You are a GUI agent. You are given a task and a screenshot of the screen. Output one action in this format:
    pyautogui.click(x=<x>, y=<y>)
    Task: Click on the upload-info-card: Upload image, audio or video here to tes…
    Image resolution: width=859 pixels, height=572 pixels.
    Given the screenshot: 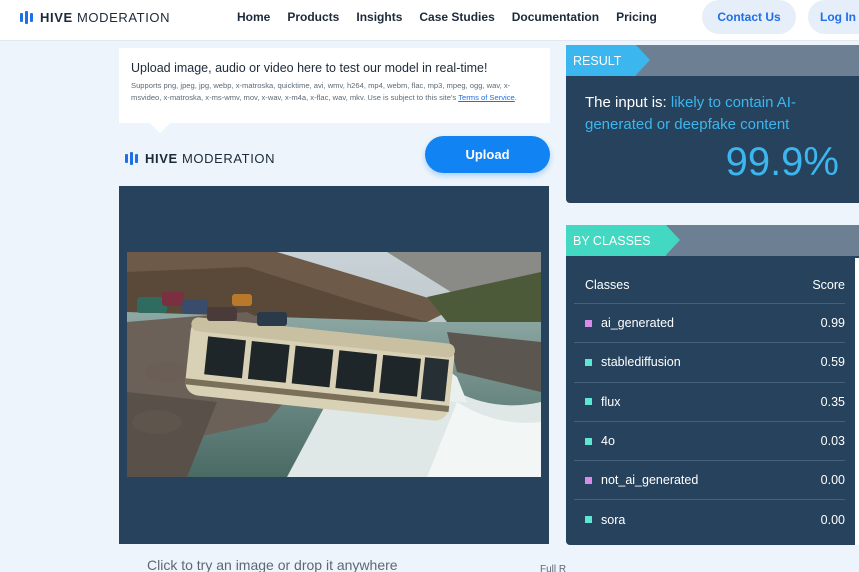 What is the action you would take?
    pyautogui.click(x=334, y=85)
    